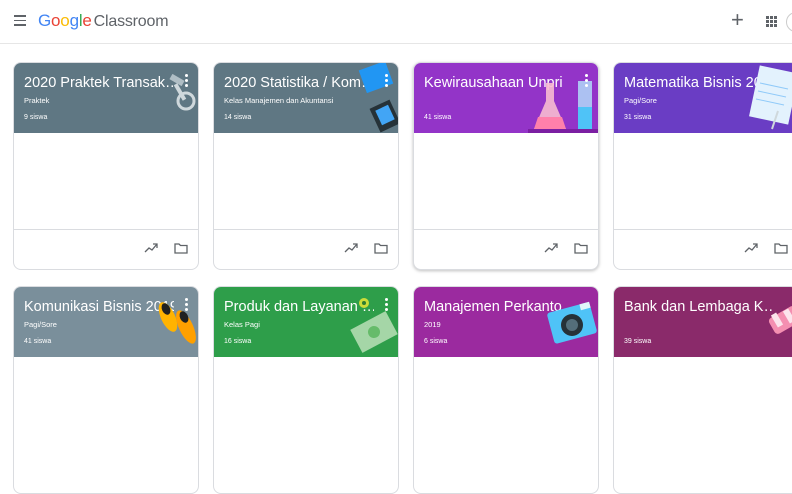 The image size is (792, 494). I want to click on student-count: 9 siswa, so click(36, 117).